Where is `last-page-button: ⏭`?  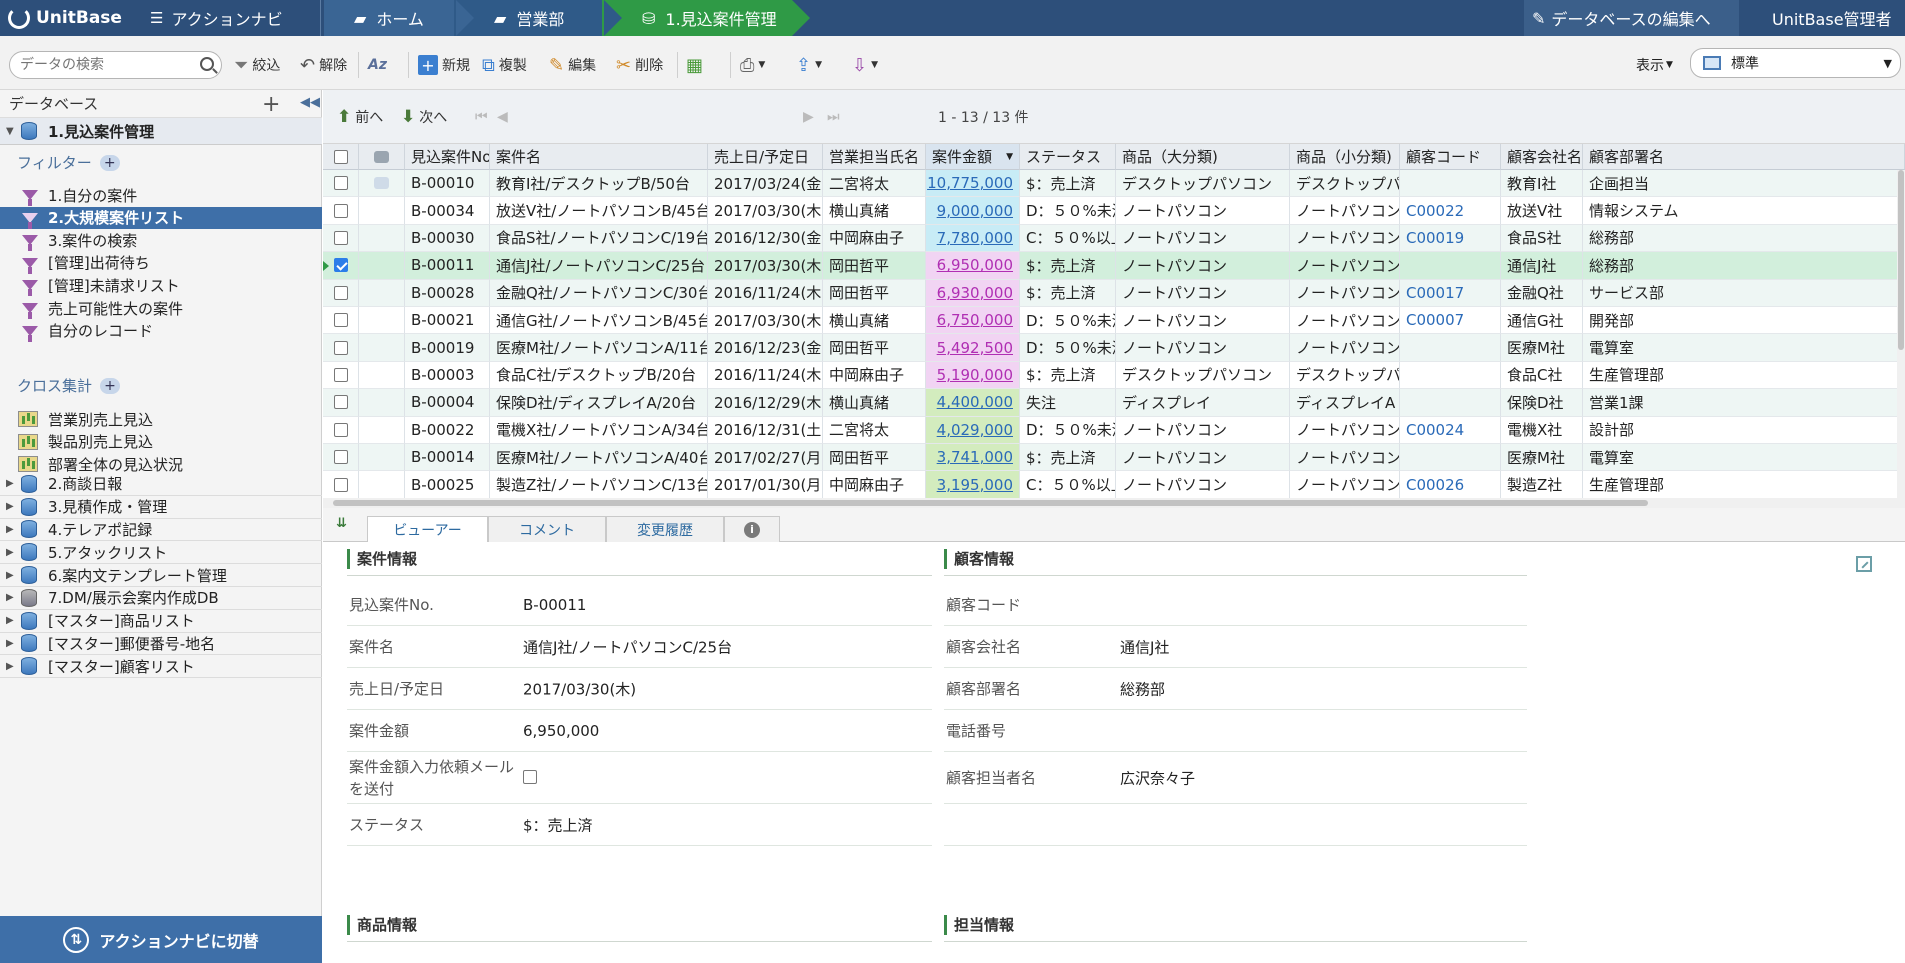 last-page-button: ⏭ is located at coordinates (833, 117).